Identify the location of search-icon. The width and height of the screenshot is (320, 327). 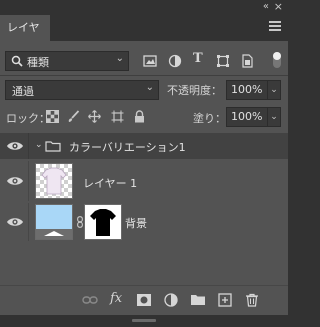
(17, 61).